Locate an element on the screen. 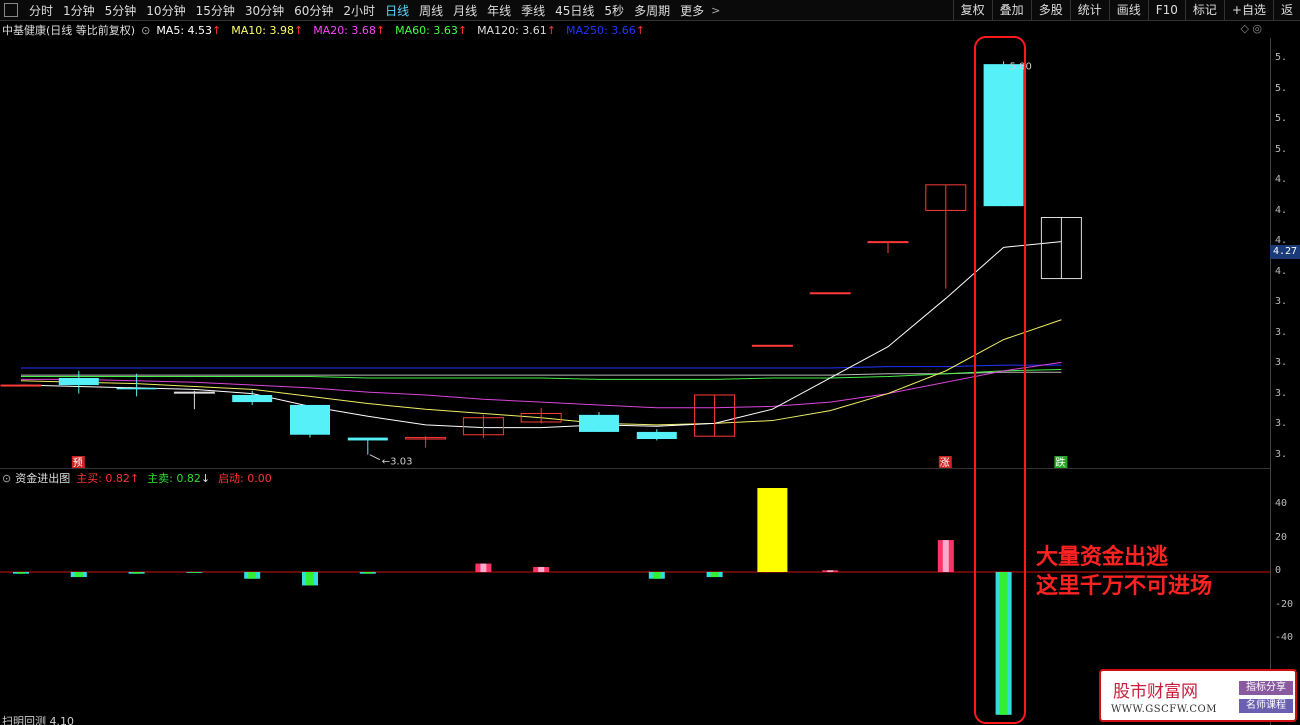 The image size is (1300, 725). indicator-header: ⊙ 资金进出图 主买: 0.82↑ 主卖: 0.82↓ 启动: 0.00 is located at coordinates (141, 478).